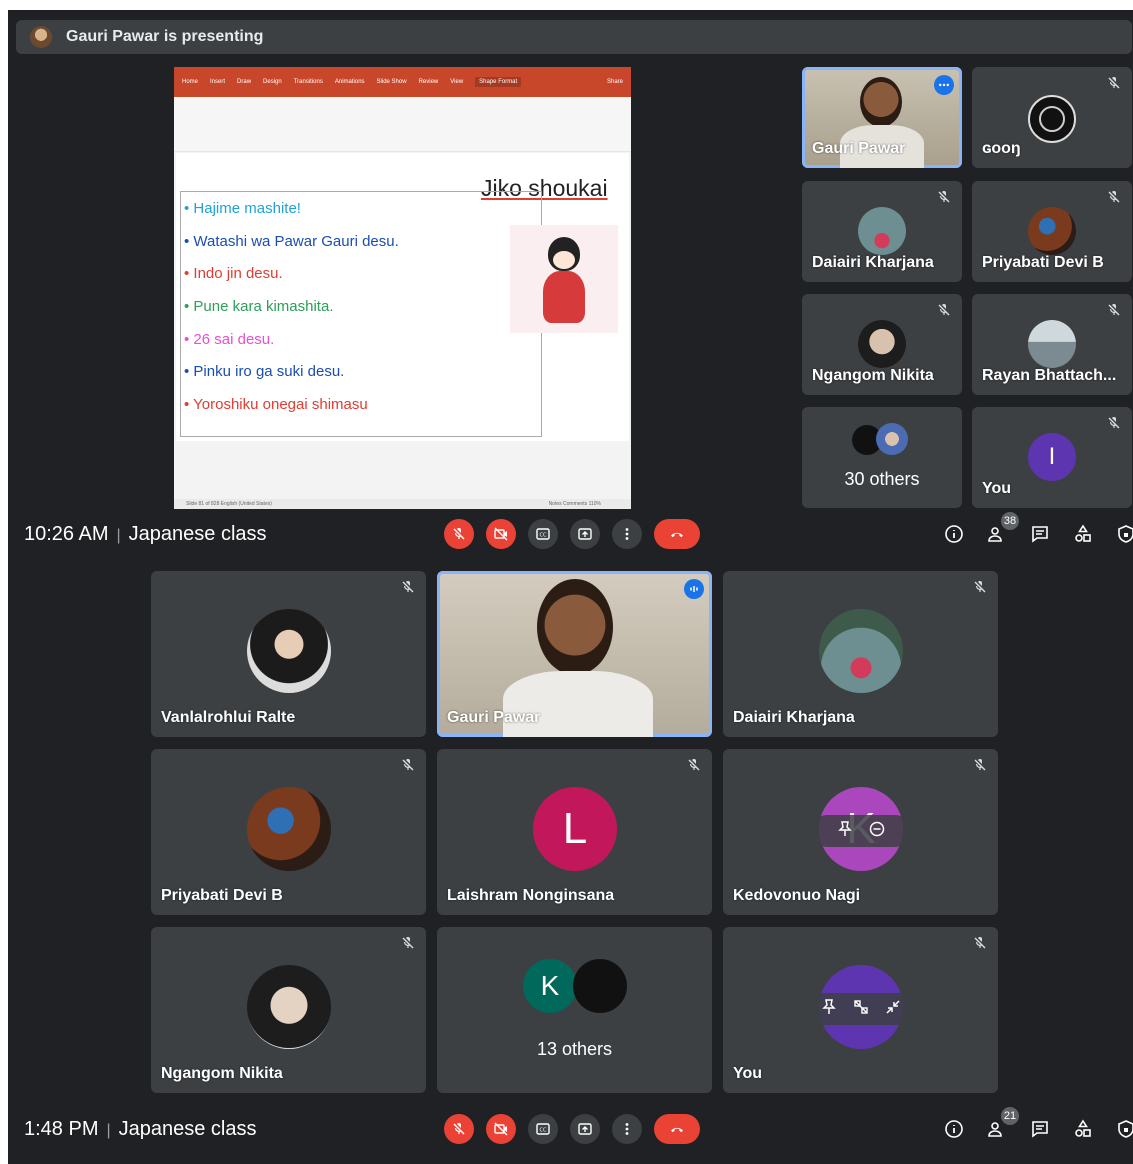 This screenshot has width=1133, height=1164. I want to click on meeting-info: 10:26 AM | Japanese class, so click(145, 533).